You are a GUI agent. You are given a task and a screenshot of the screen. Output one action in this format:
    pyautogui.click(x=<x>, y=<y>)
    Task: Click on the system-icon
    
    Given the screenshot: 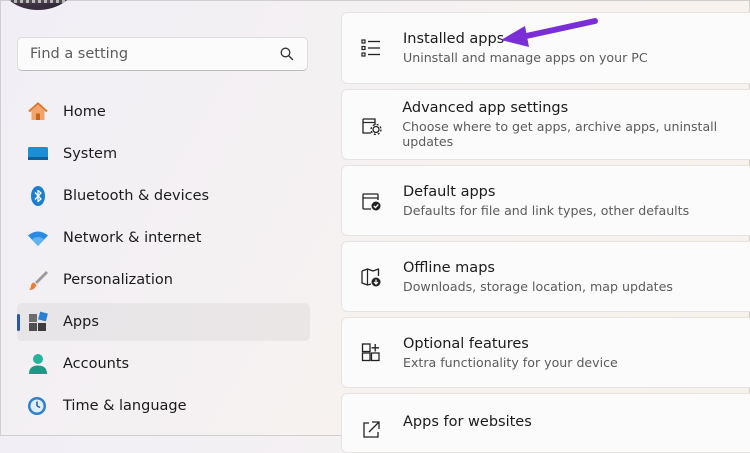 What is the action you would take?
    pyautogui.click(x=38, y=154)
    